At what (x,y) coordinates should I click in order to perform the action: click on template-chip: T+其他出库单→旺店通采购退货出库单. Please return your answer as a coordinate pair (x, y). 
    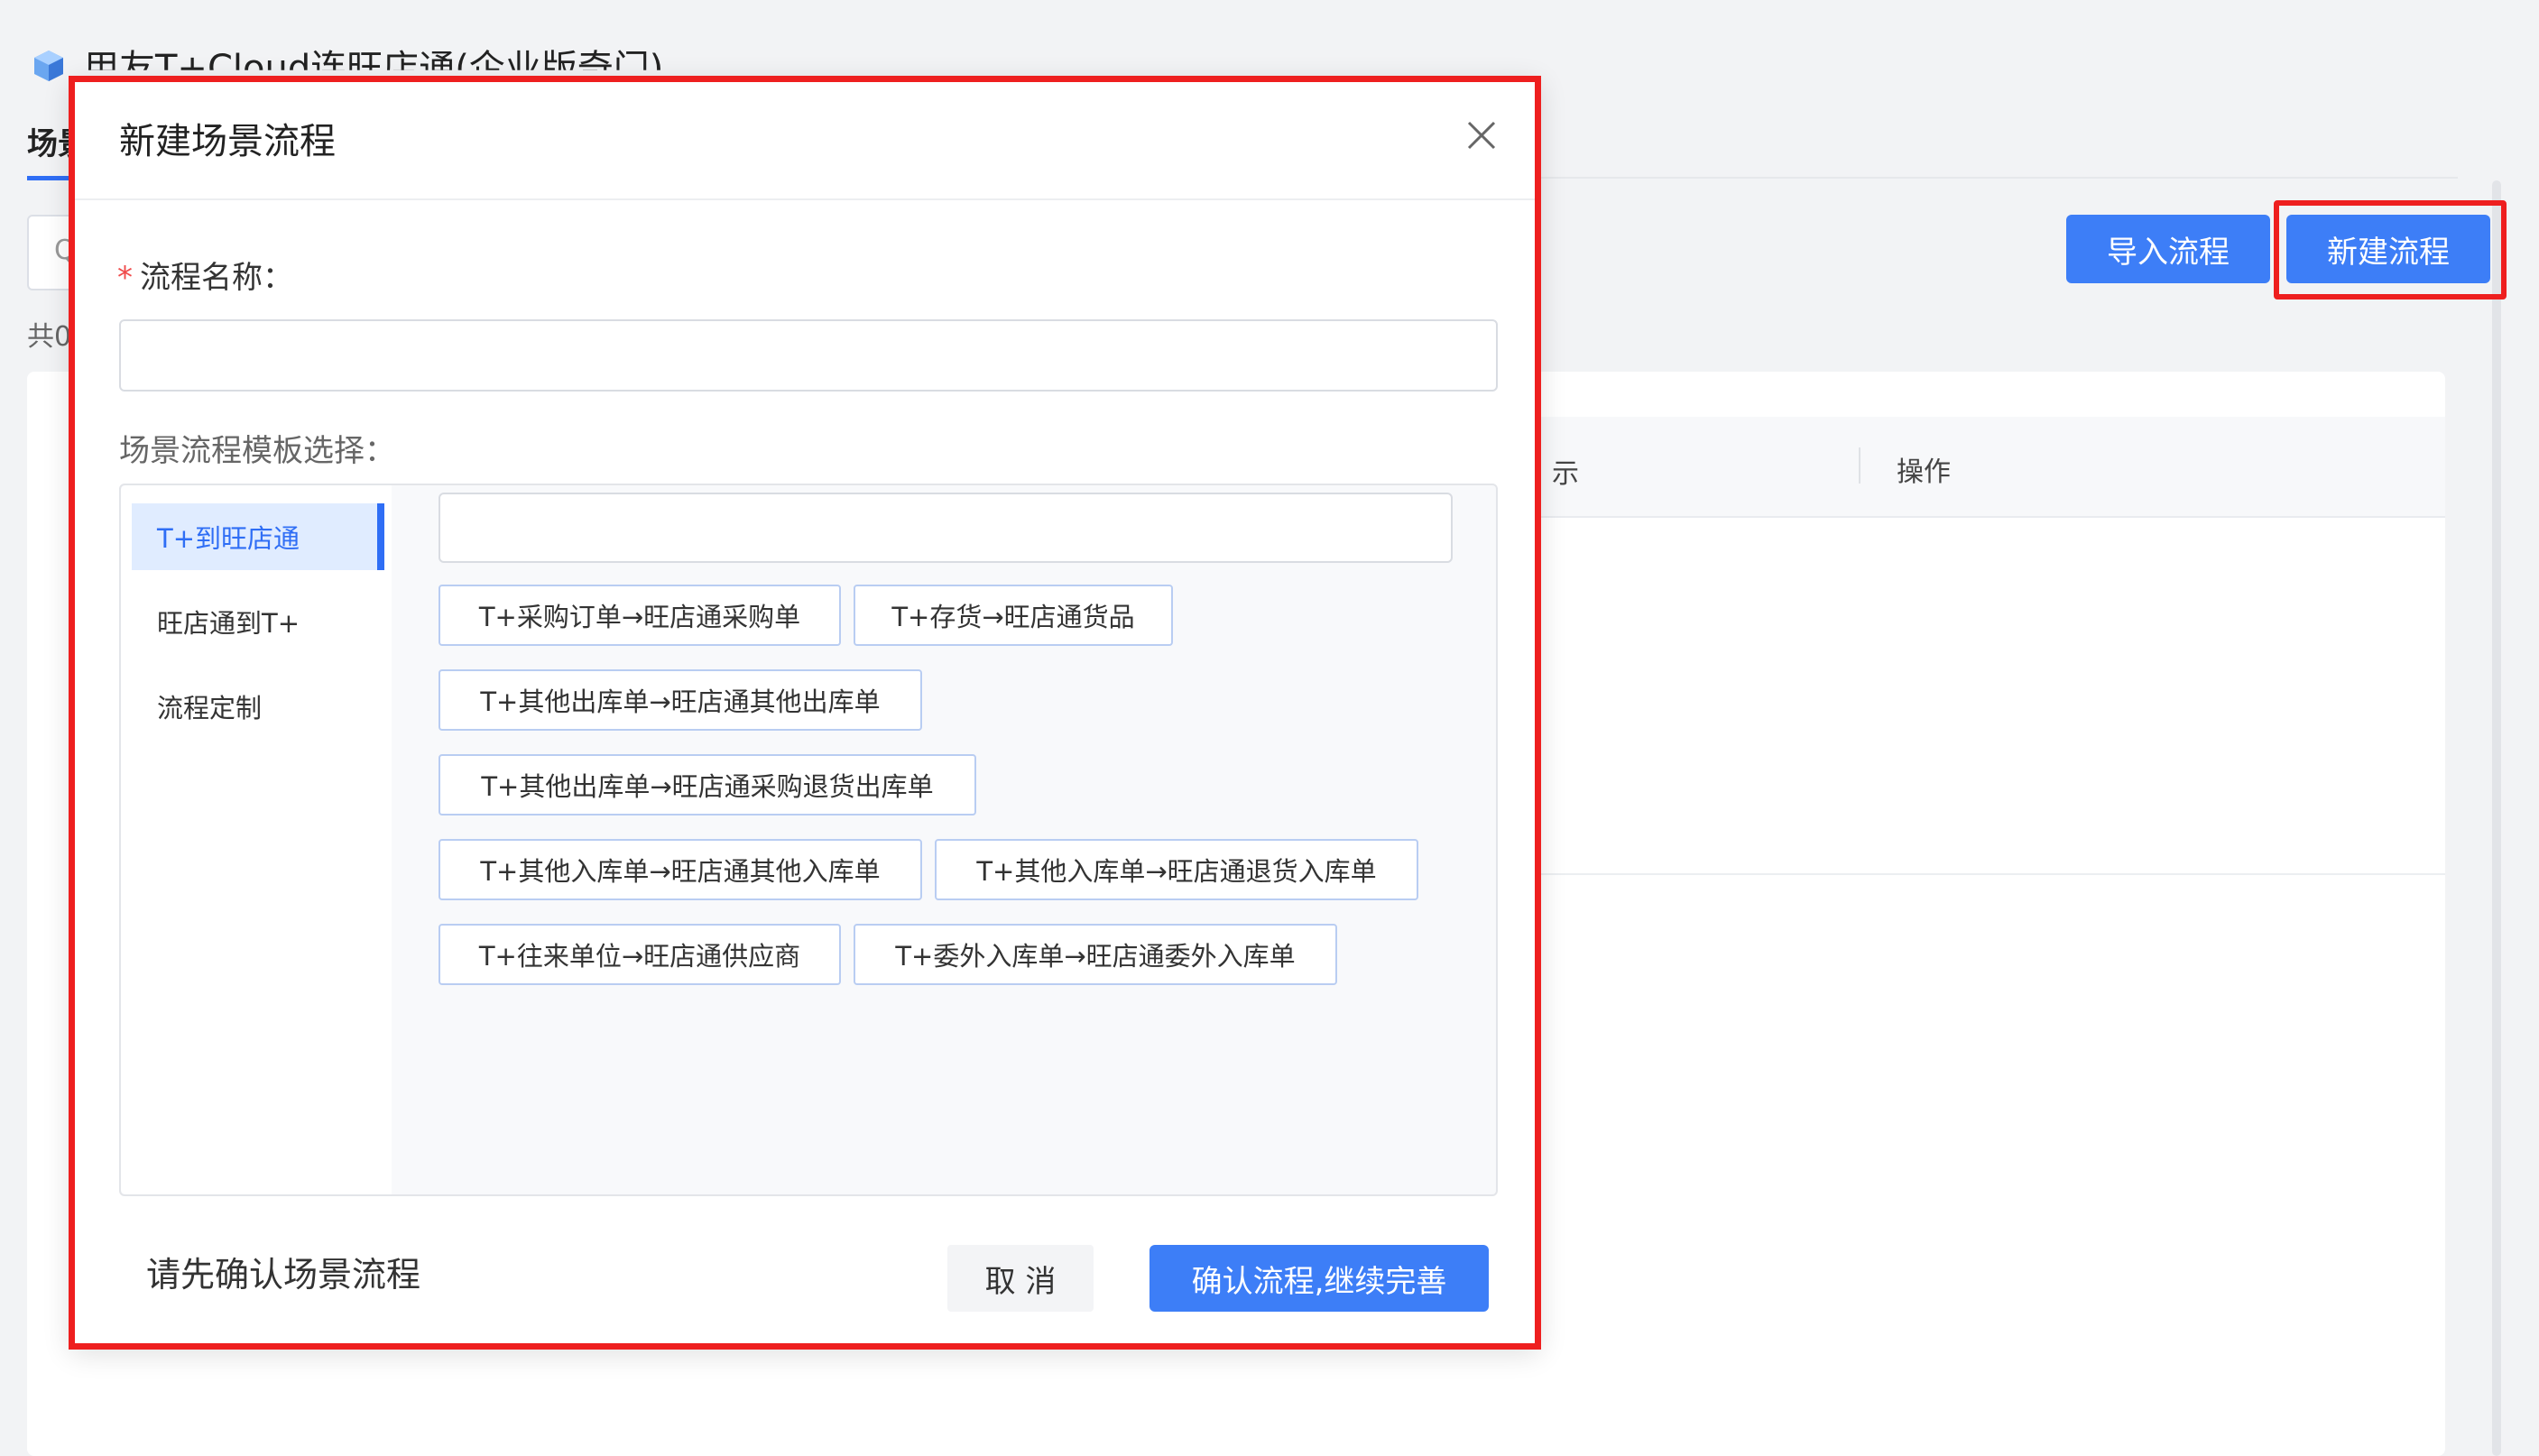
    Looking at the image, I should click on (707, 785).